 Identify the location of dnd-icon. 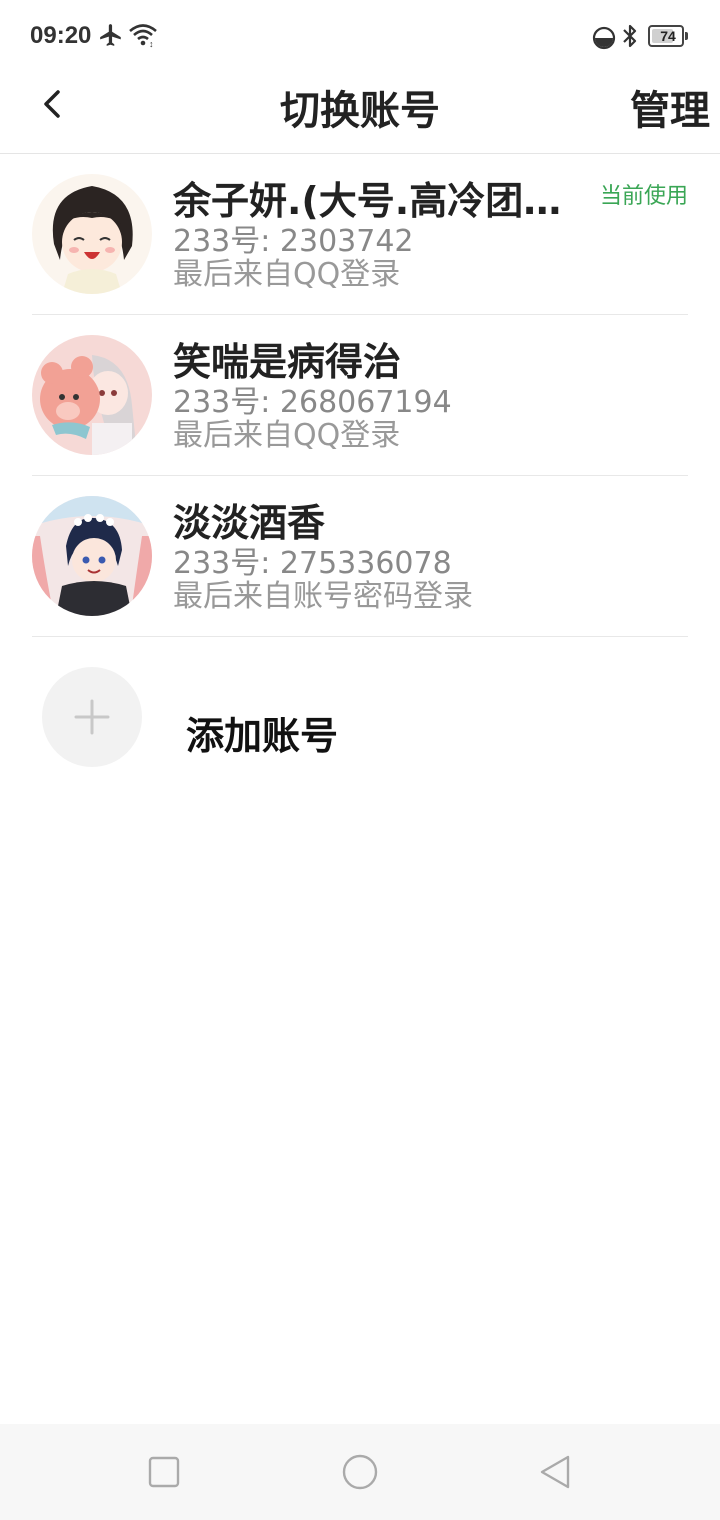
(604, 38).